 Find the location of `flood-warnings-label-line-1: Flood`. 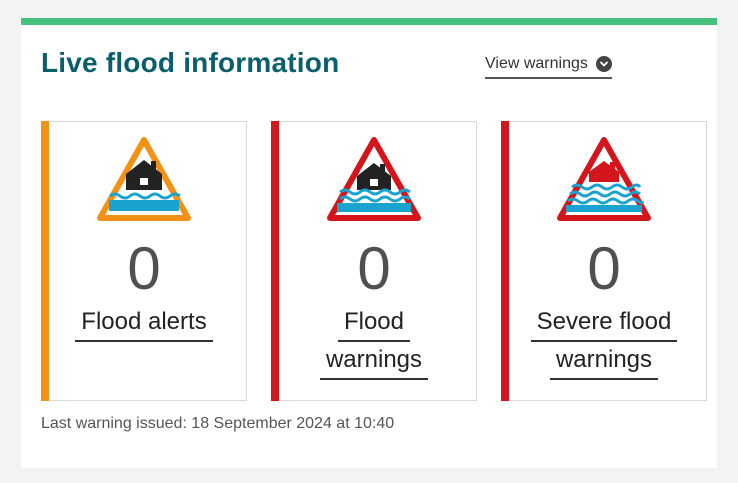

flood-warnings-label-line-1: Flood is located at coordinates (374, 323).